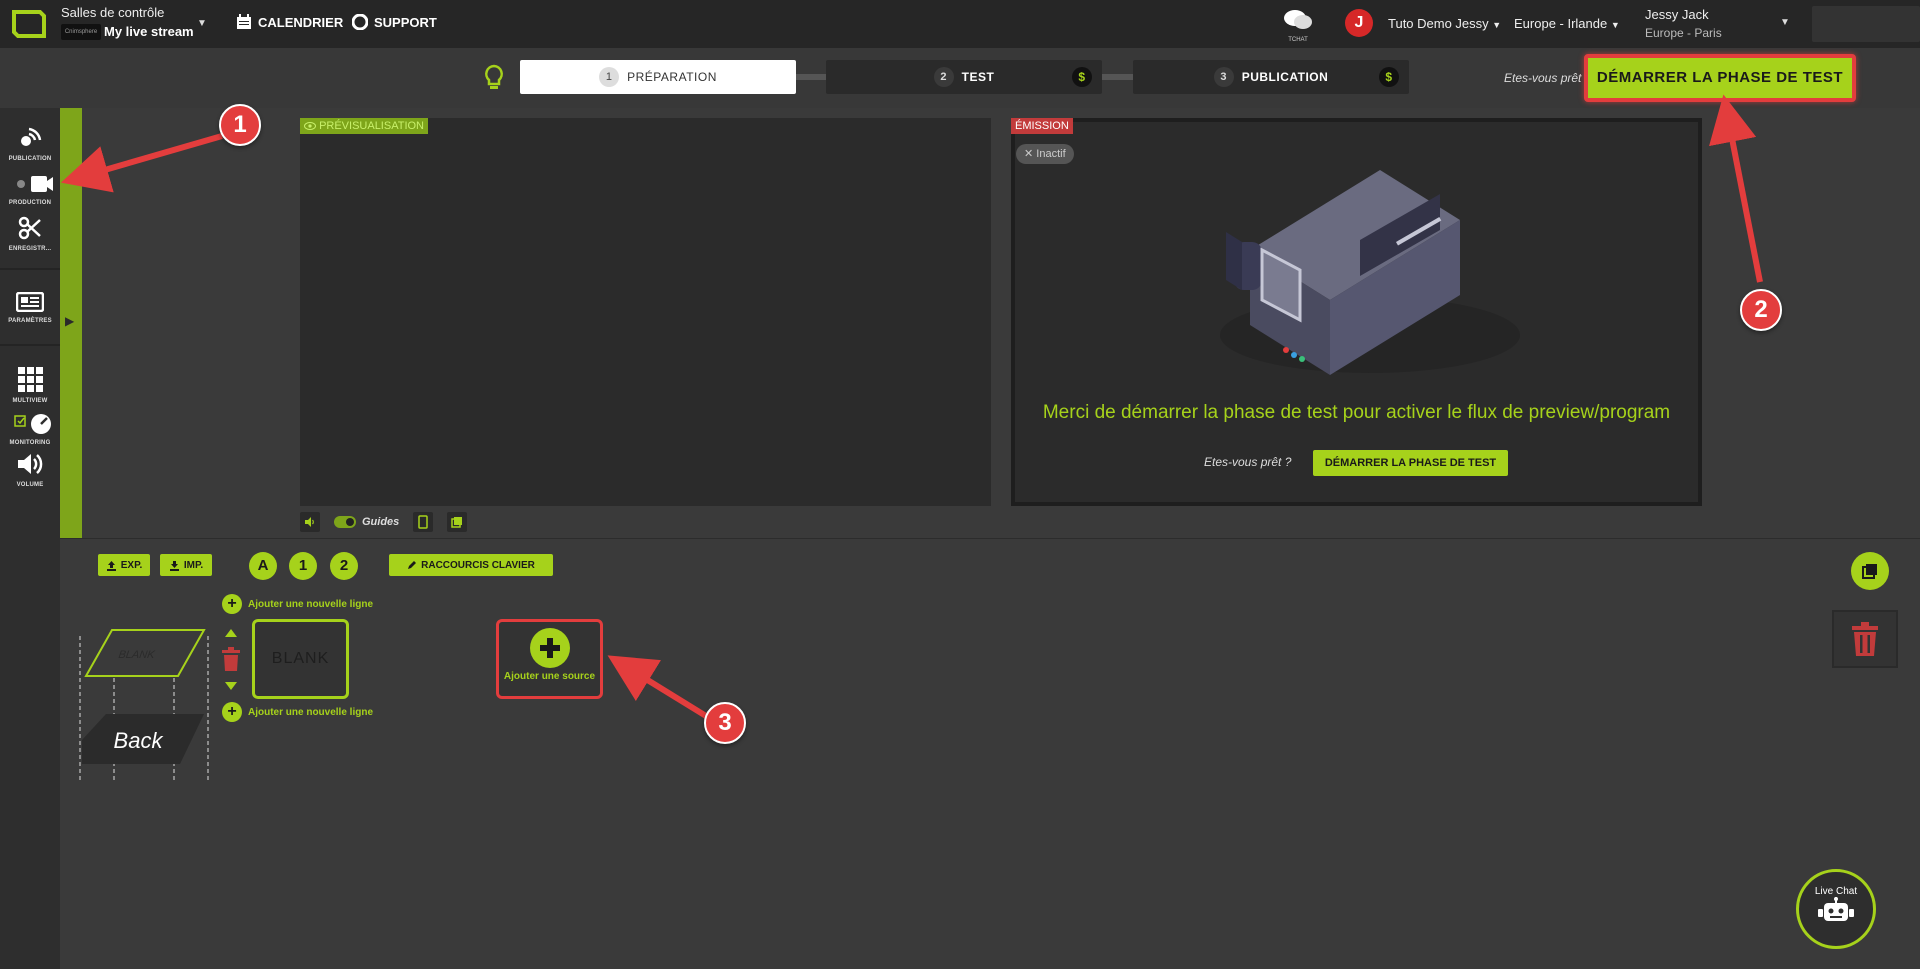  Describe the element at coordinates (1051, 154) in the screenshot. I see `status-badge-label: Inactif` at that location.